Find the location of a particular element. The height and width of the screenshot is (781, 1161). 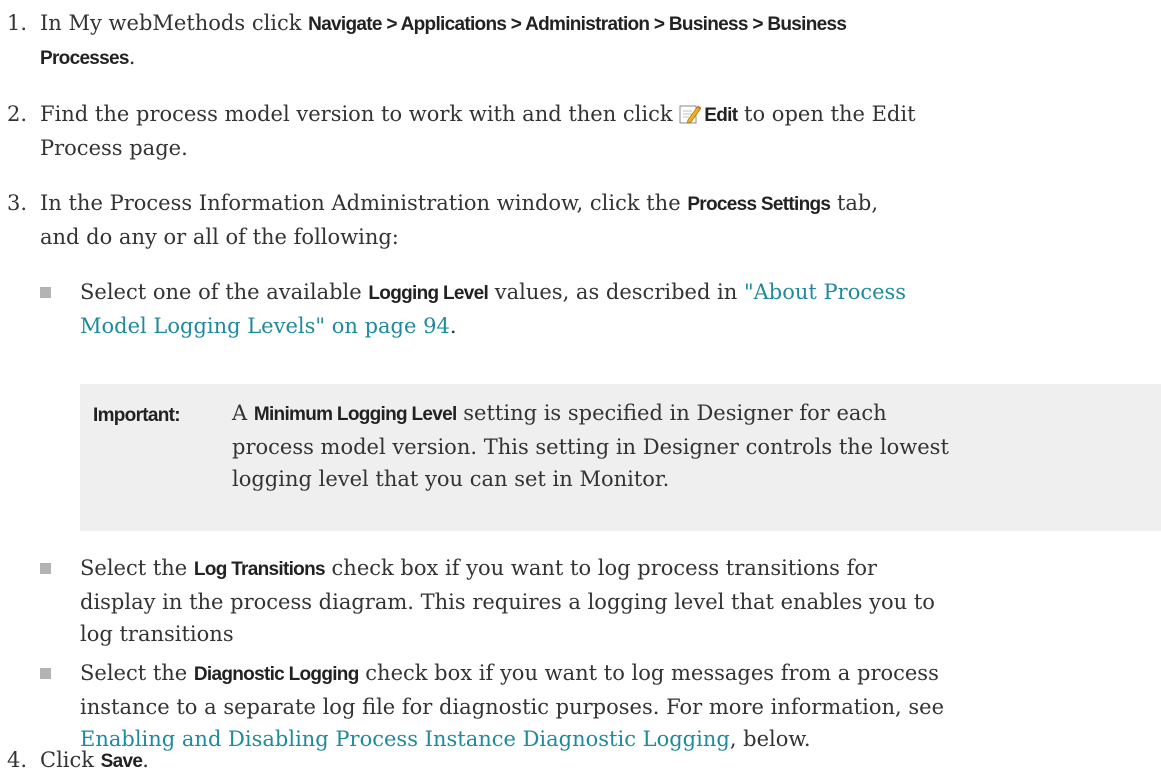

step-number: 2. is located at coordinates (17, 114).